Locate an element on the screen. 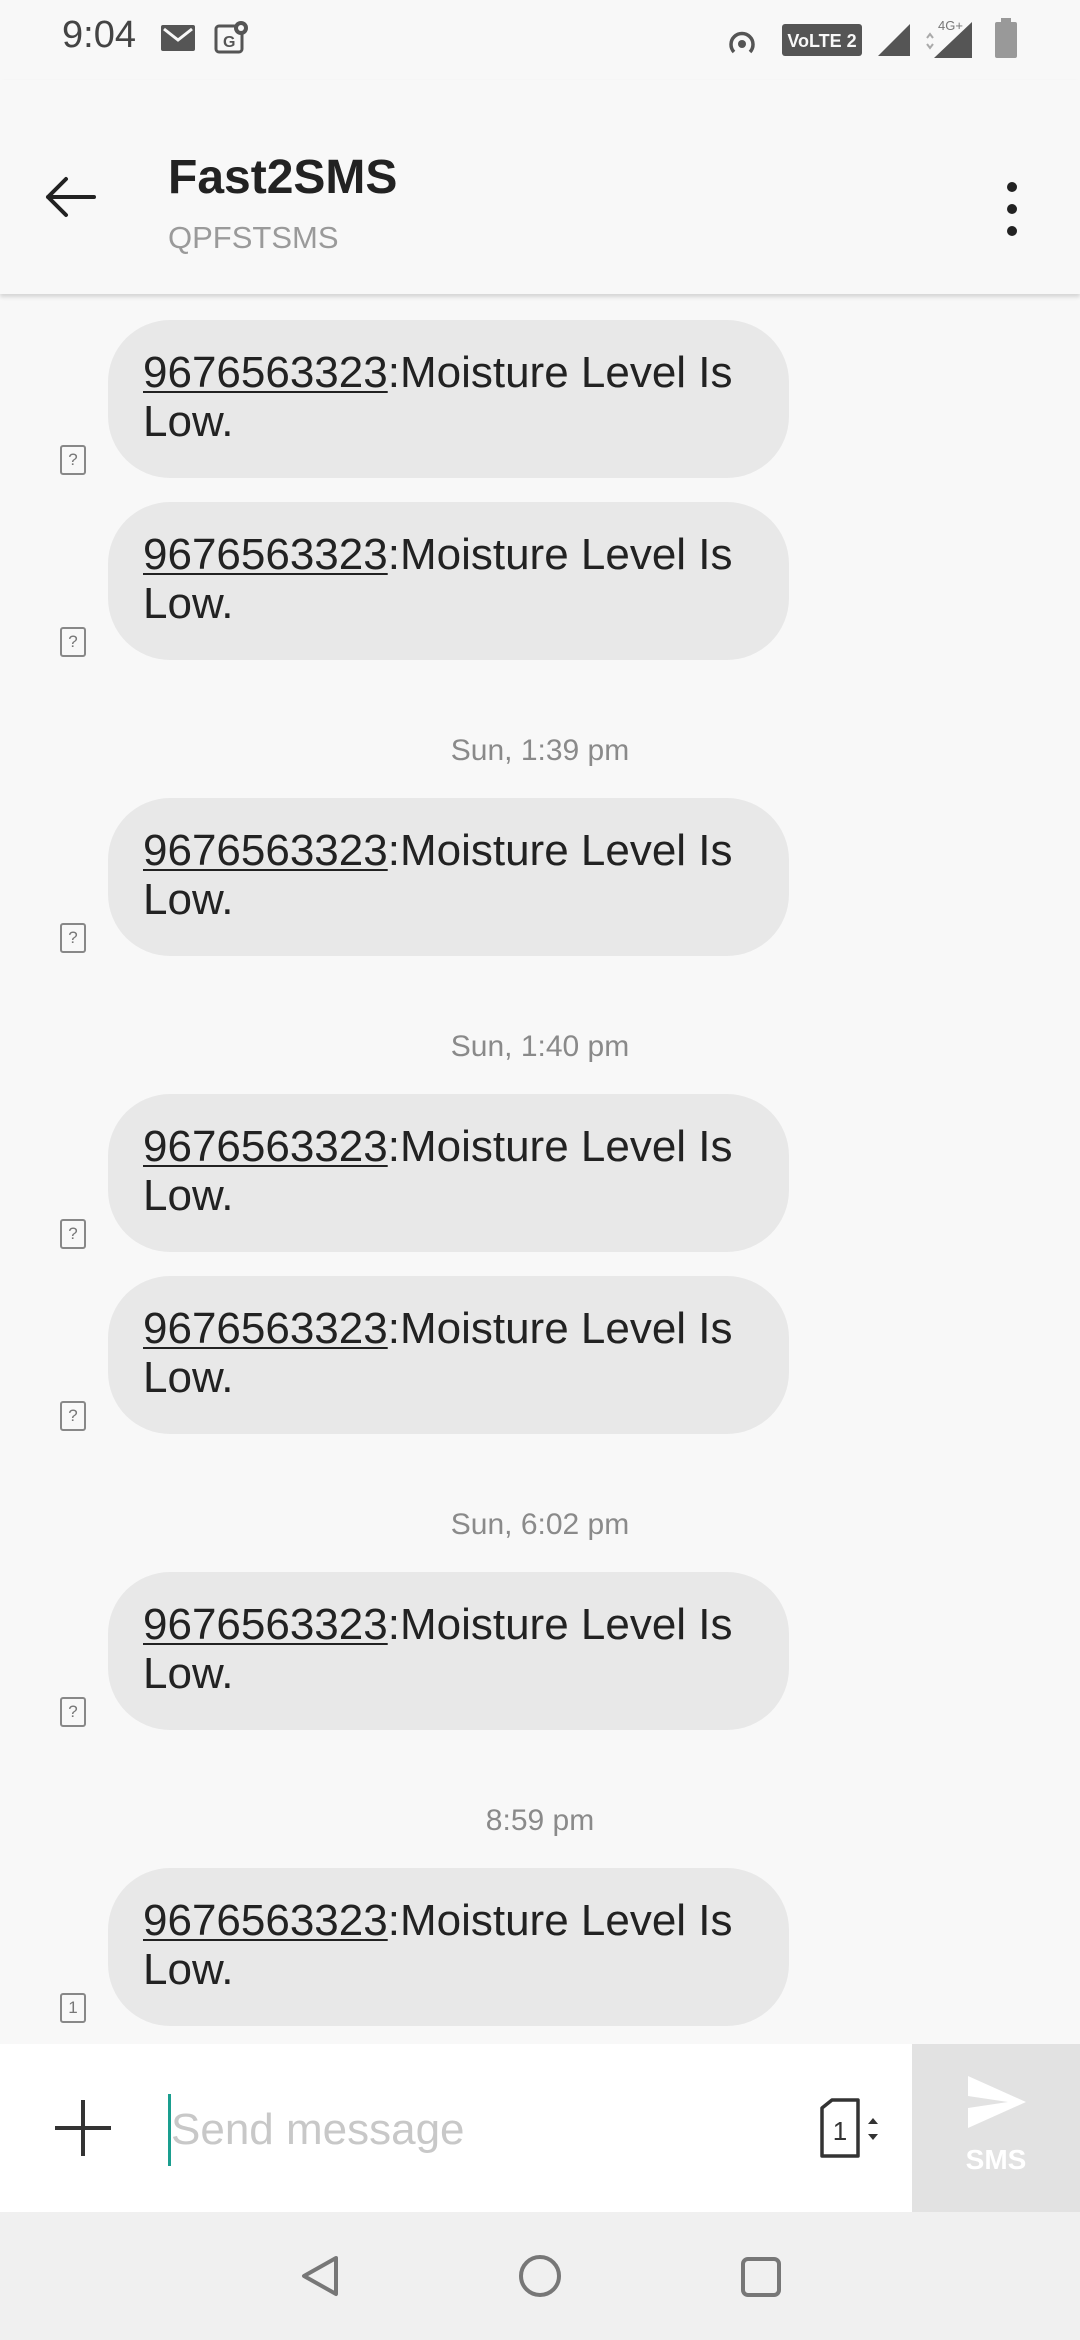 Image resolution: width=1080 pixels, height=2340 pixels. nav-home-icon is located at coordinates (540, 2276).